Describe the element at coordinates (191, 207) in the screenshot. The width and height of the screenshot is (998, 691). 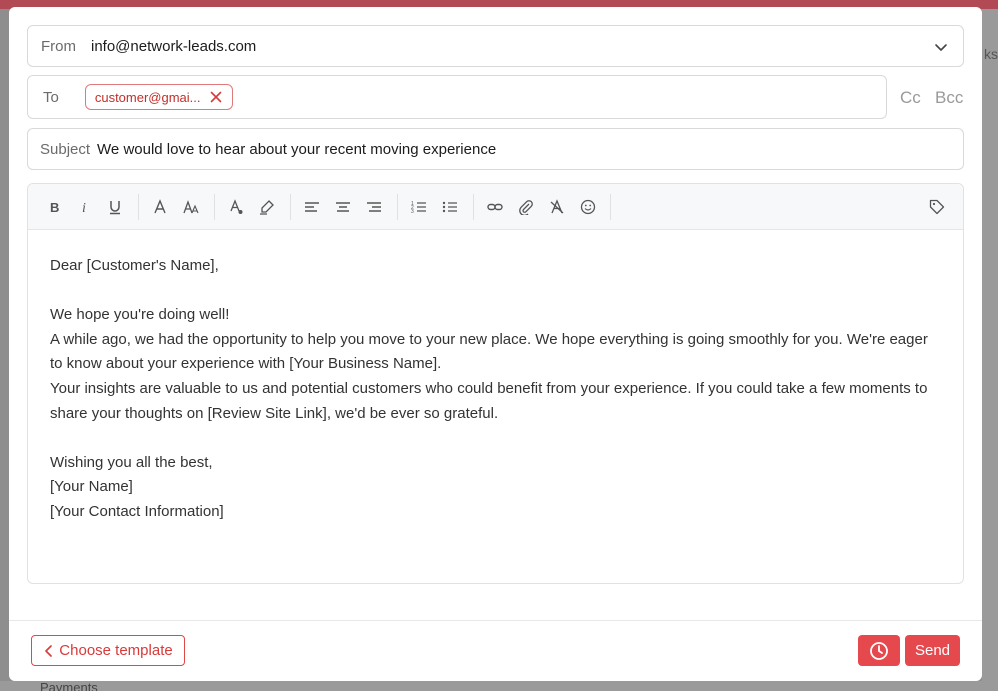
I see `font-size-icon` at that location.